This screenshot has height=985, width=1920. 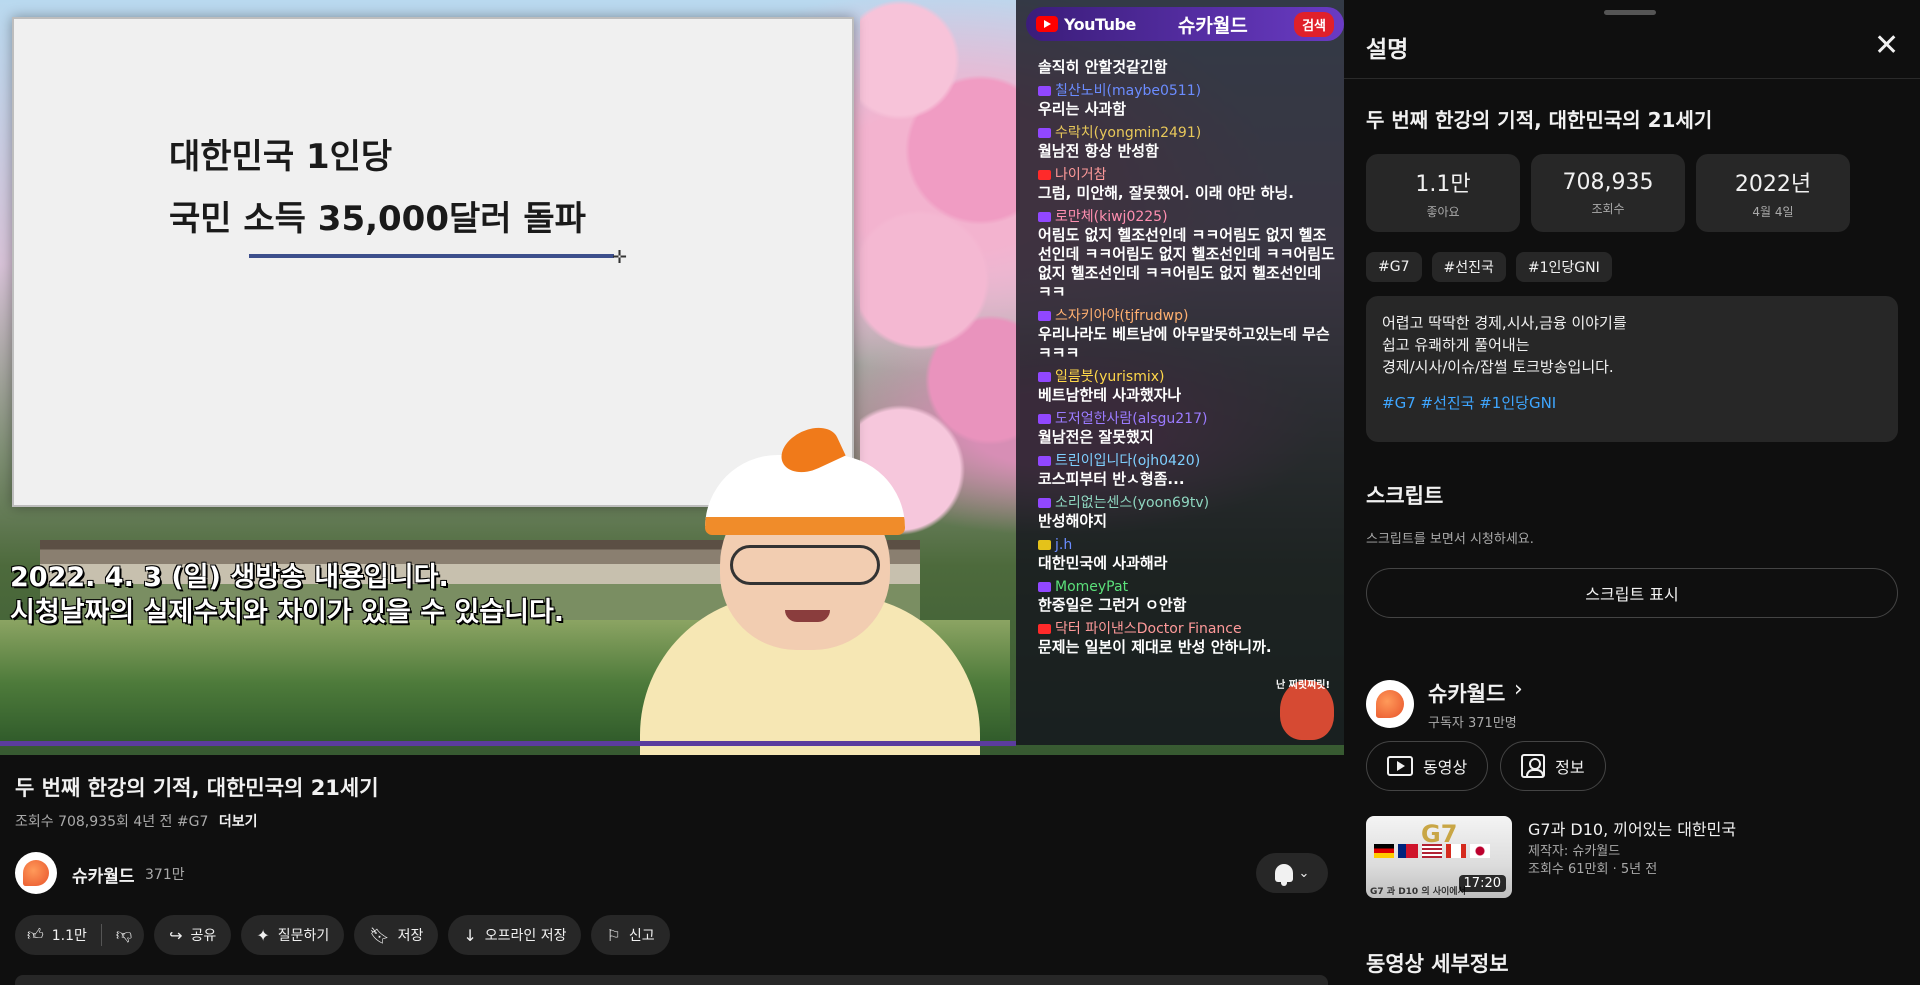 I want to click on thumbnail-caption: G7 과 D10 의 사이에서, so click(x=1418, y=892).